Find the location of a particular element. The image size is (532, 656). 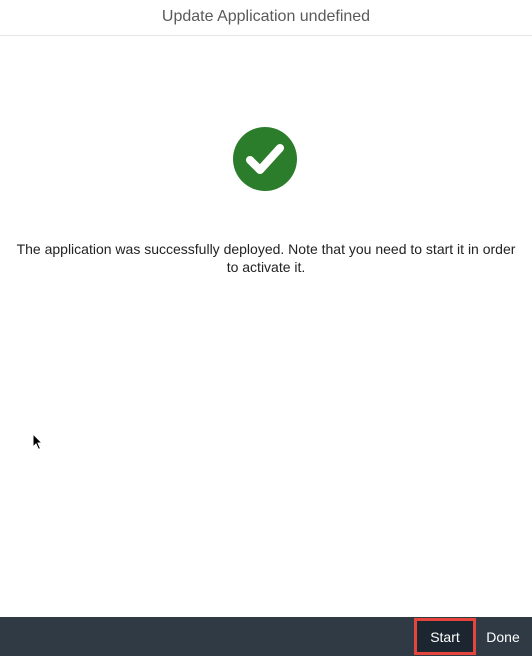

mouse-cursor-icon is located at coordinates (38, 441).